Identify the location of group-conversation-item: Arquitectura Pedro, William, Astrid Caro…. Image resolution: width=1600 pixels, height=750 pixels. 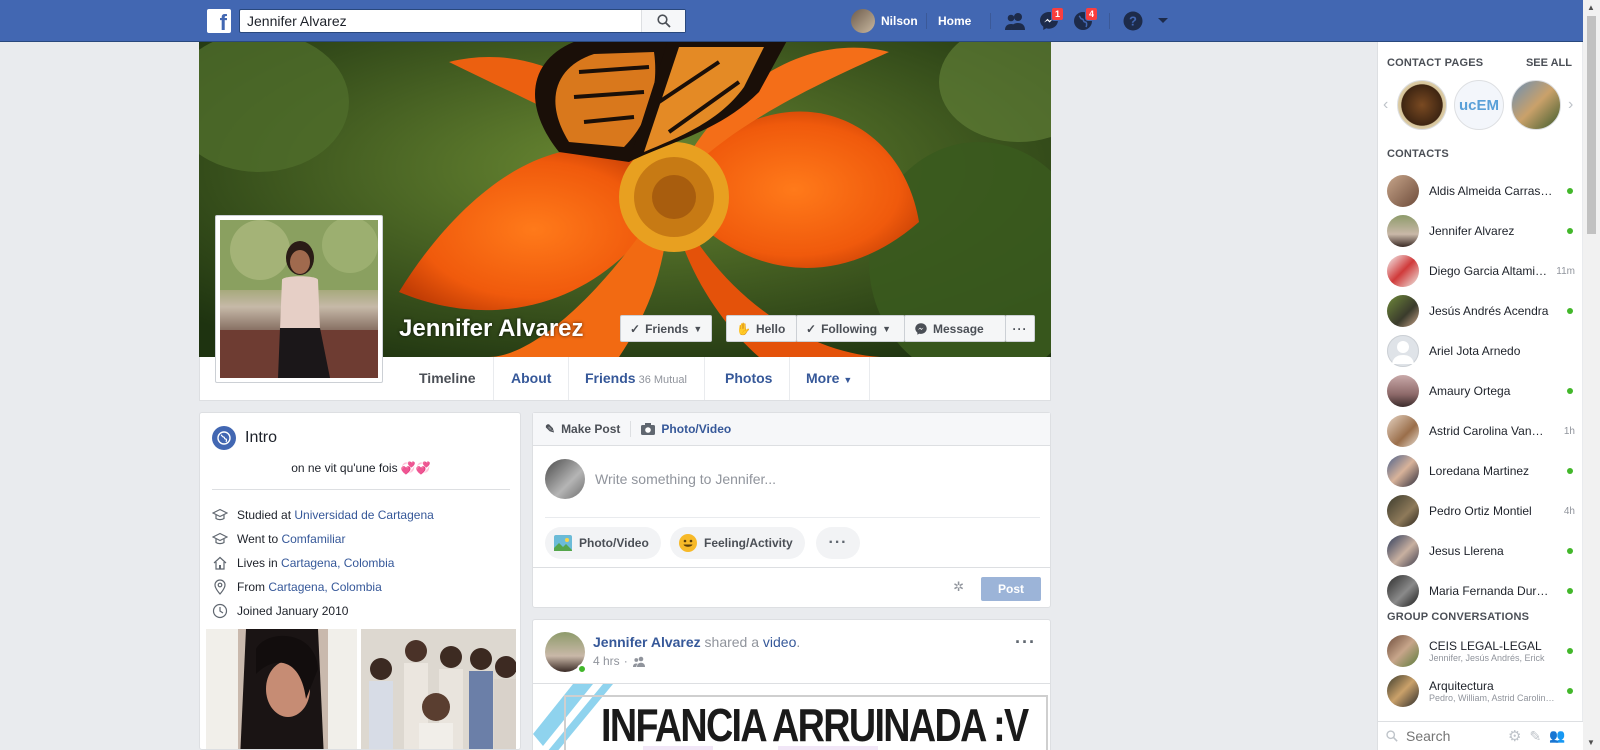
(1481, 691).